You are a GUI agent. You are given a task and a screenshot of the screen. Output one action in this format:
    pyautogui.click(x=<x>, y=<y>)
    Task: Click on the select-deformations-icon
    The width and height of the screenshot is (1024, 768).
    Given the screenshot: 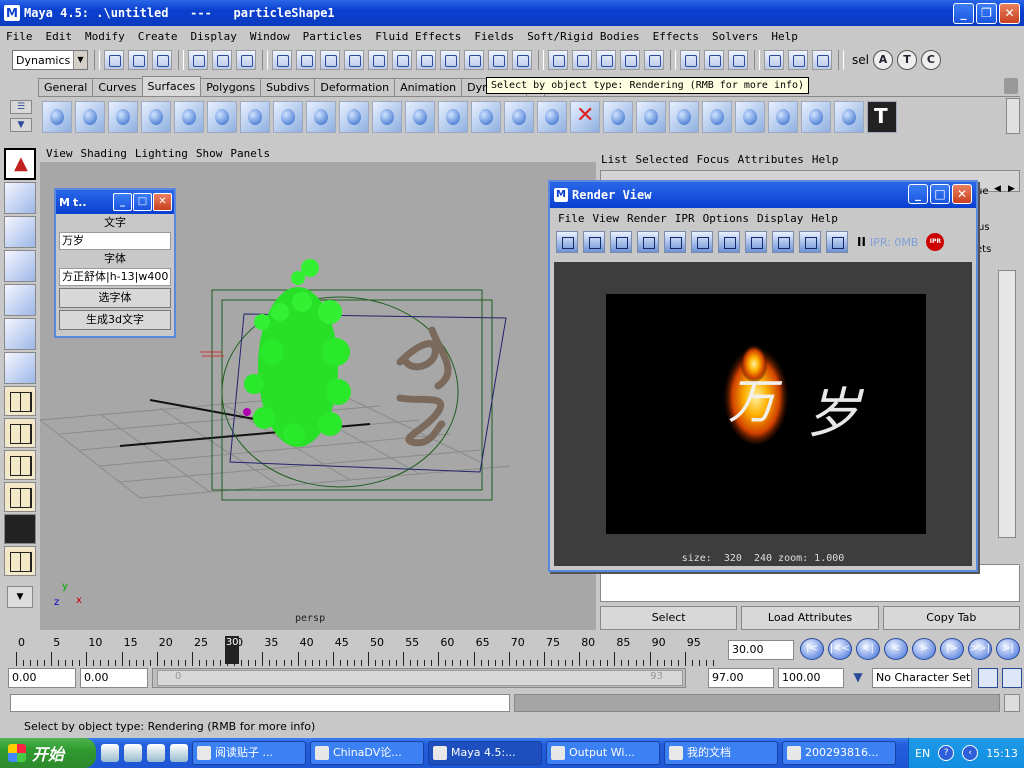 What is the action you would take?
    pyautogui.click(x=402, y=60)
    